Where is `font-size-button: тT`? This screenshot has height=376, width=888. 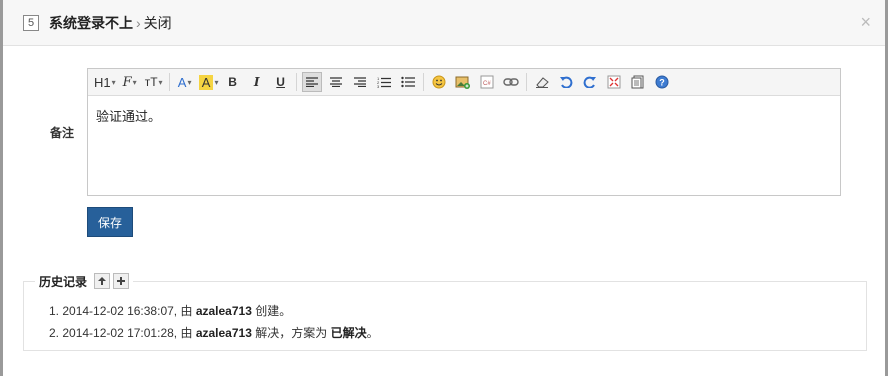
font-size-button: тT is located at coordinates (154, 82).